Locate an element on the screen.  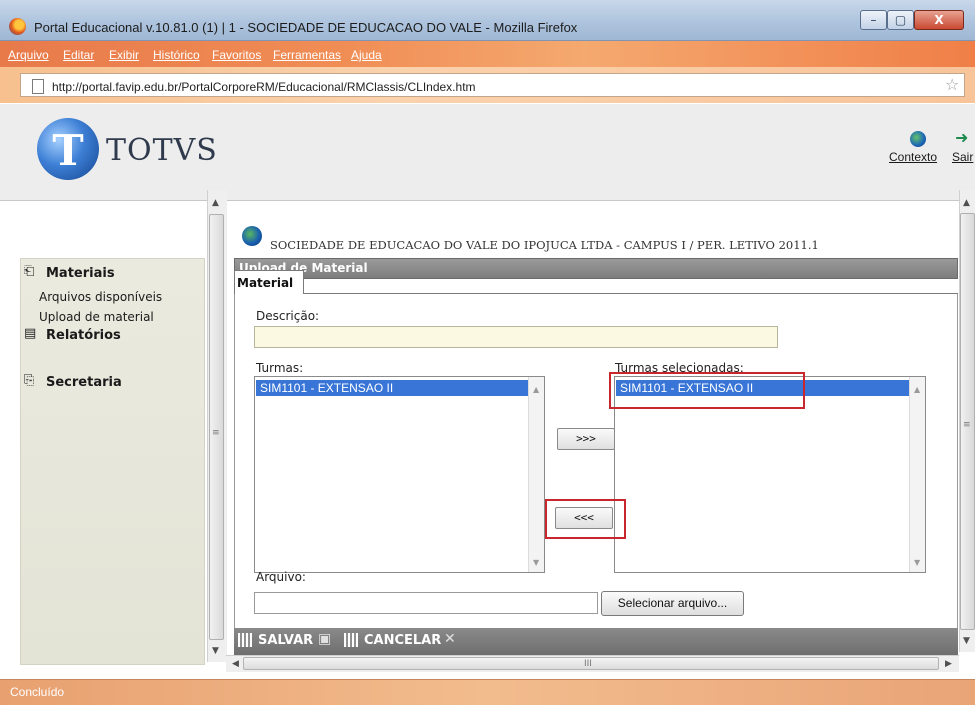
tab-divider is located at coordinates (630, 293).